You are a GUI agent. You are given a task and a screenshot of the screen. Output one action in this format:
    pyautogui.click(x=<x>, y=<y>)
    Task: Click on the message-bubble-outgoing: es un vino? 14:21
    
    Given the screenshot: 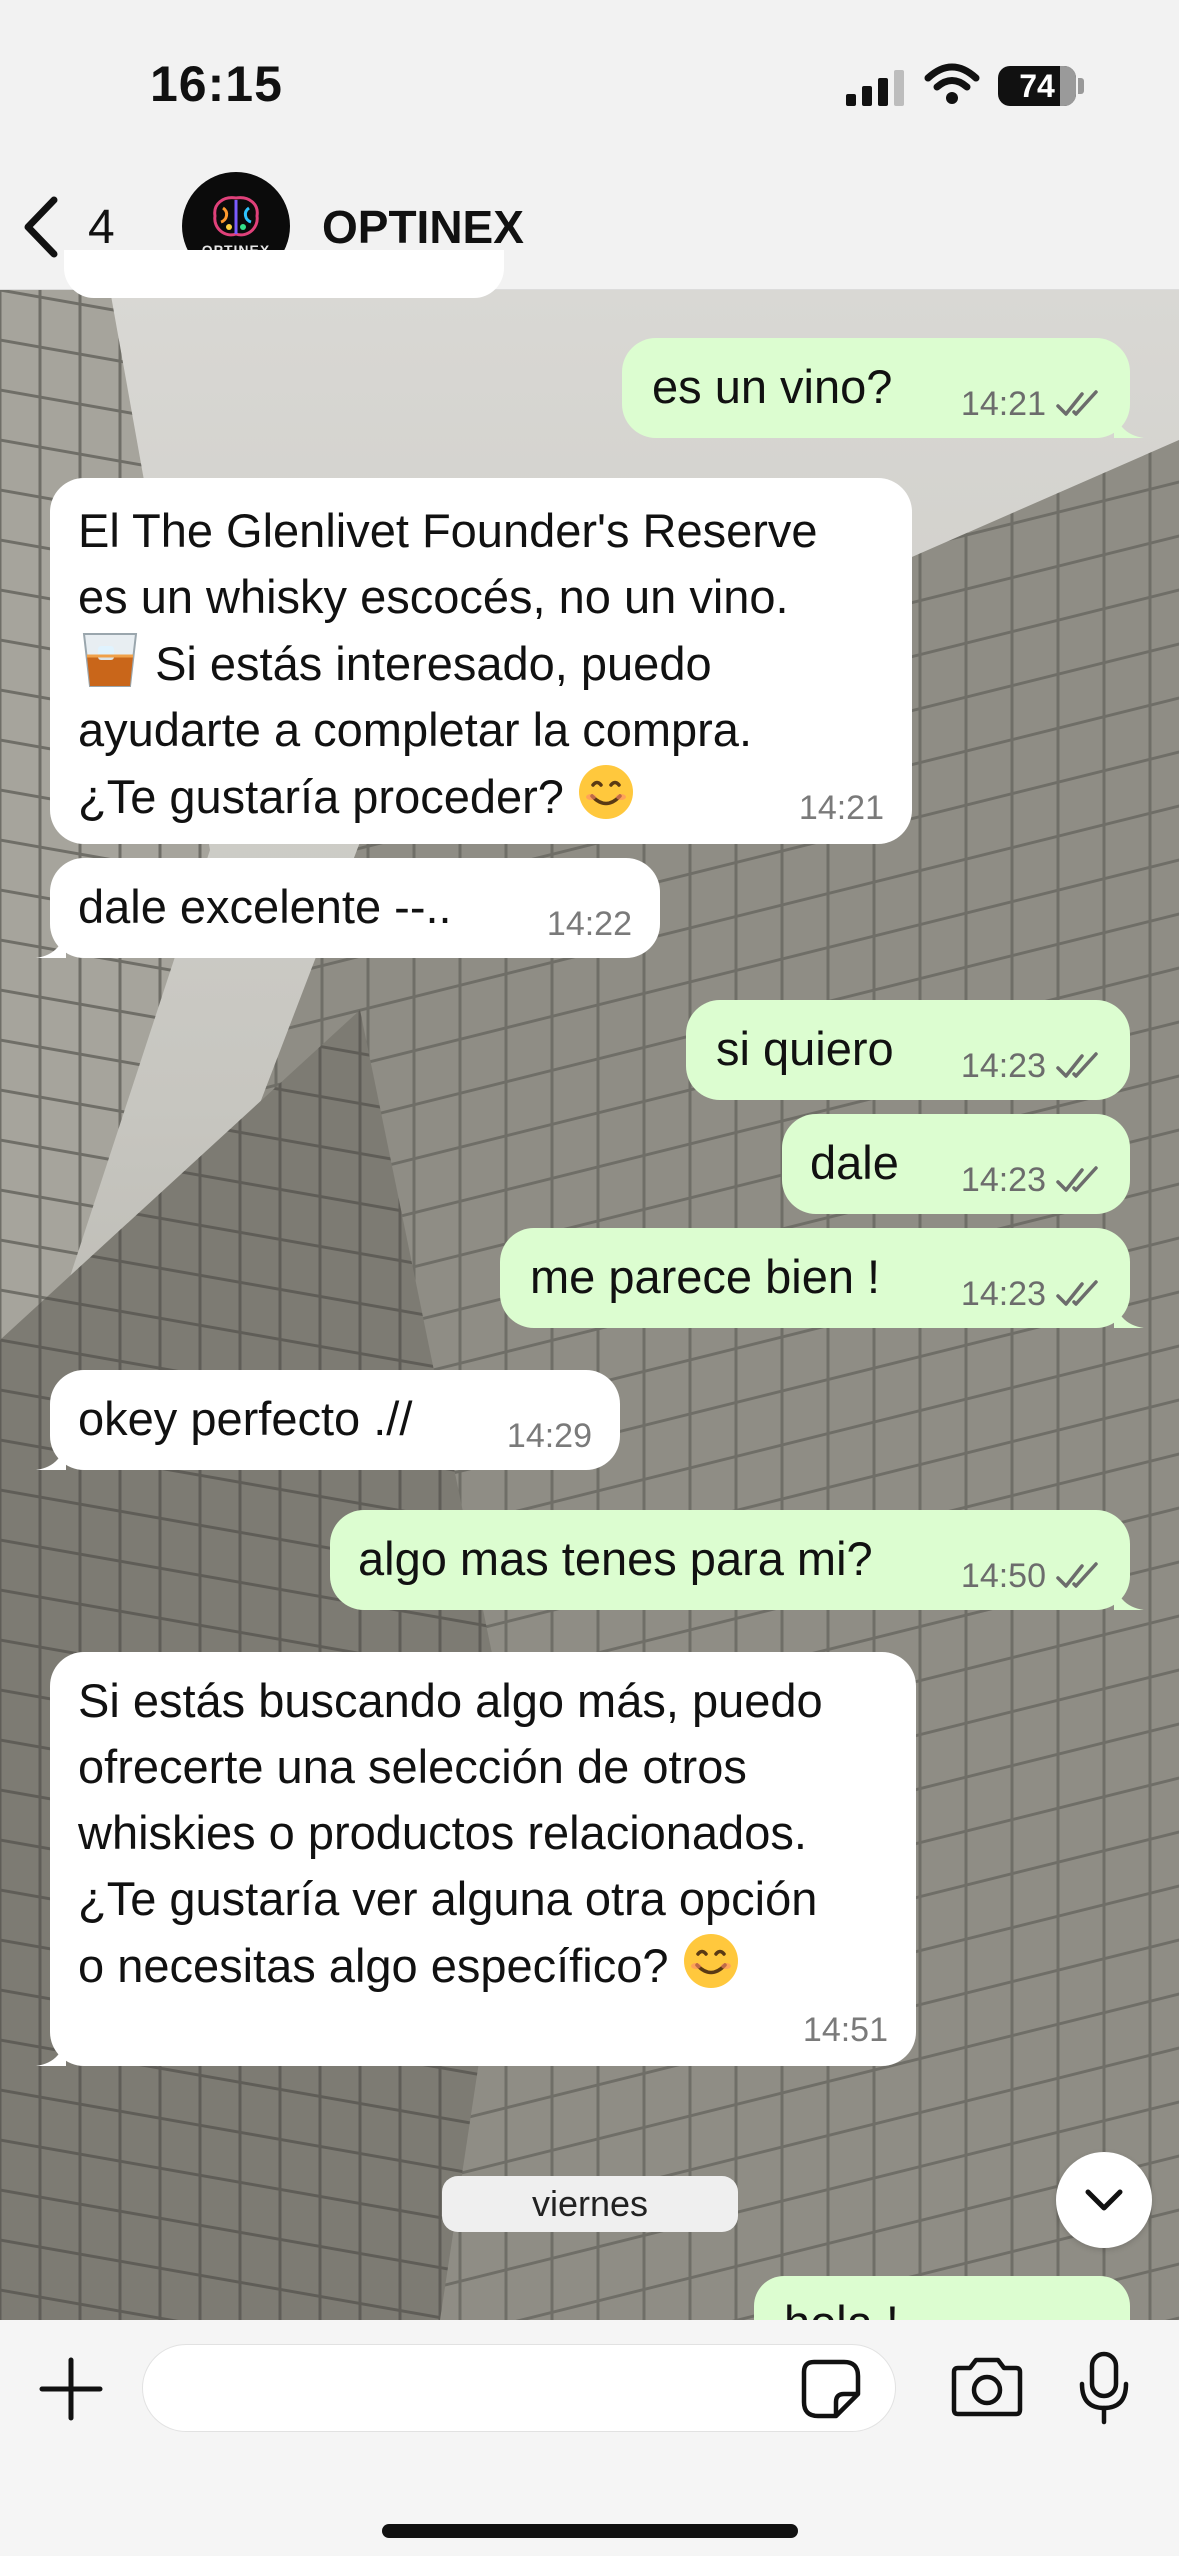 What is the action you would take?
    pyautogui.click(x=883, y=388)
    